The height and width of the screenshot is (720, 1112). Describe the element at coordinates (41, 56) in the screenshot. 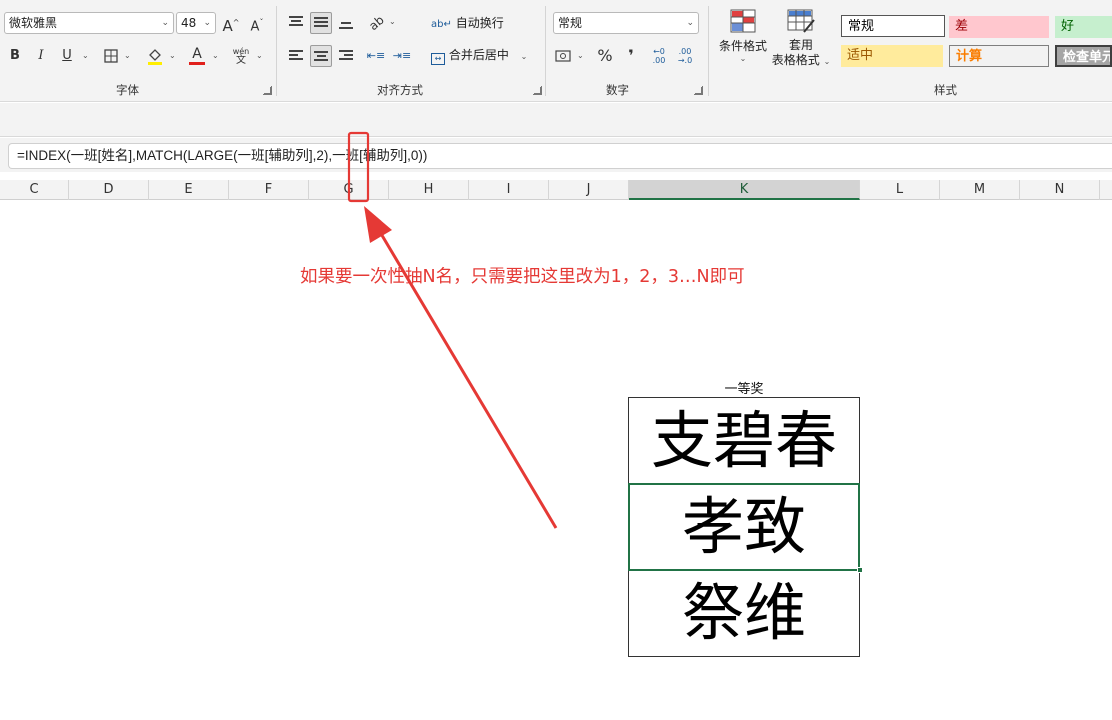

I see `italic-button: I` at that location.